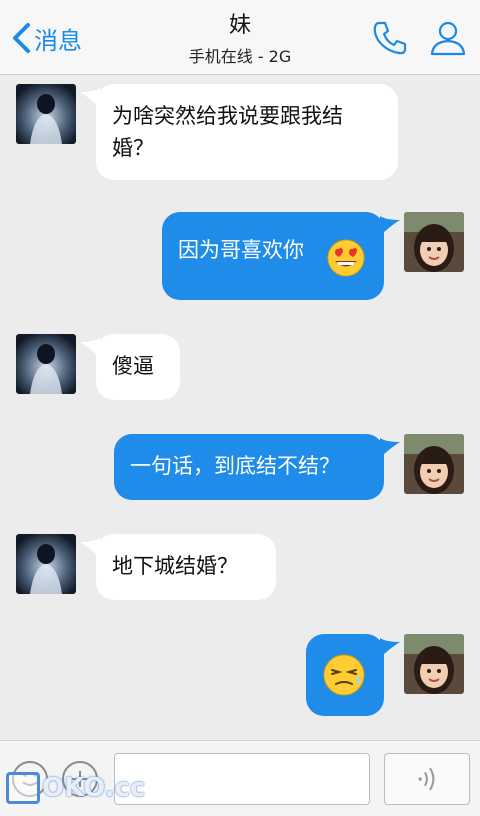 This screenshot has width=480, height=816. I want to click on chevron-left-icon, so click(21, 38).